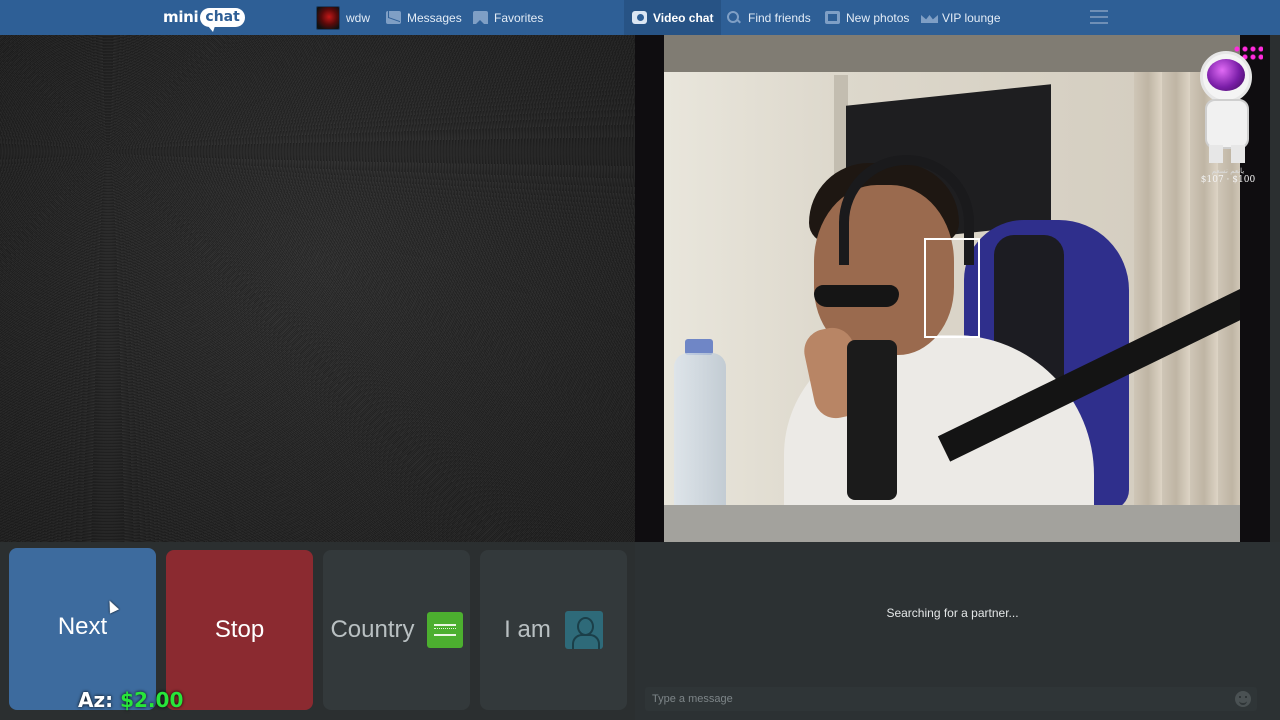  I want to click on person-icon, so click(583, 630).